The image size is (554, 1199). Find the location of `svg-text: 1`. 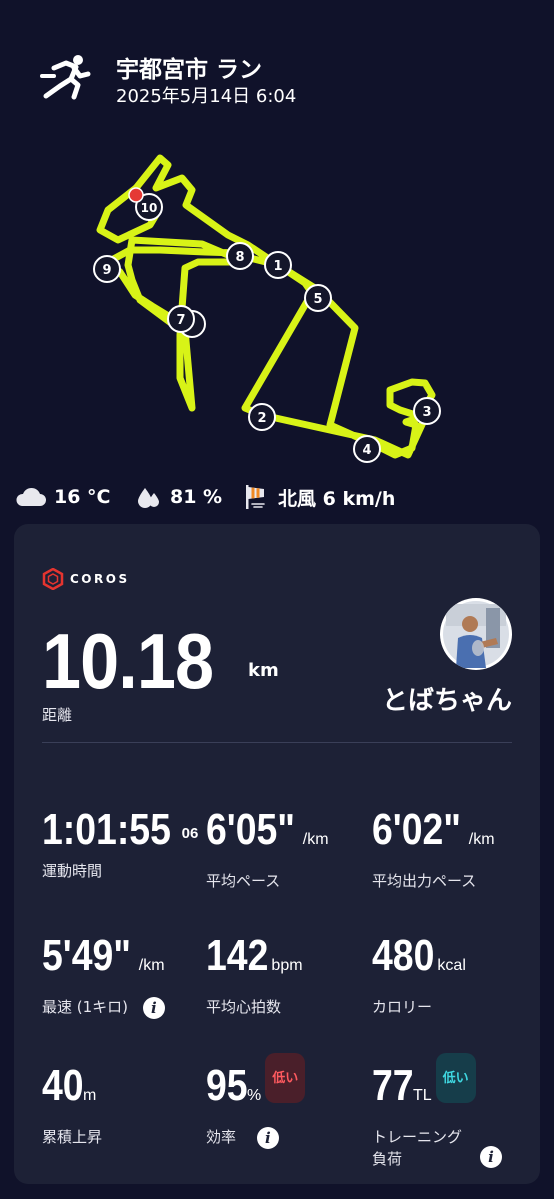

svg-text: 1 is located at coordinates (277, 266).